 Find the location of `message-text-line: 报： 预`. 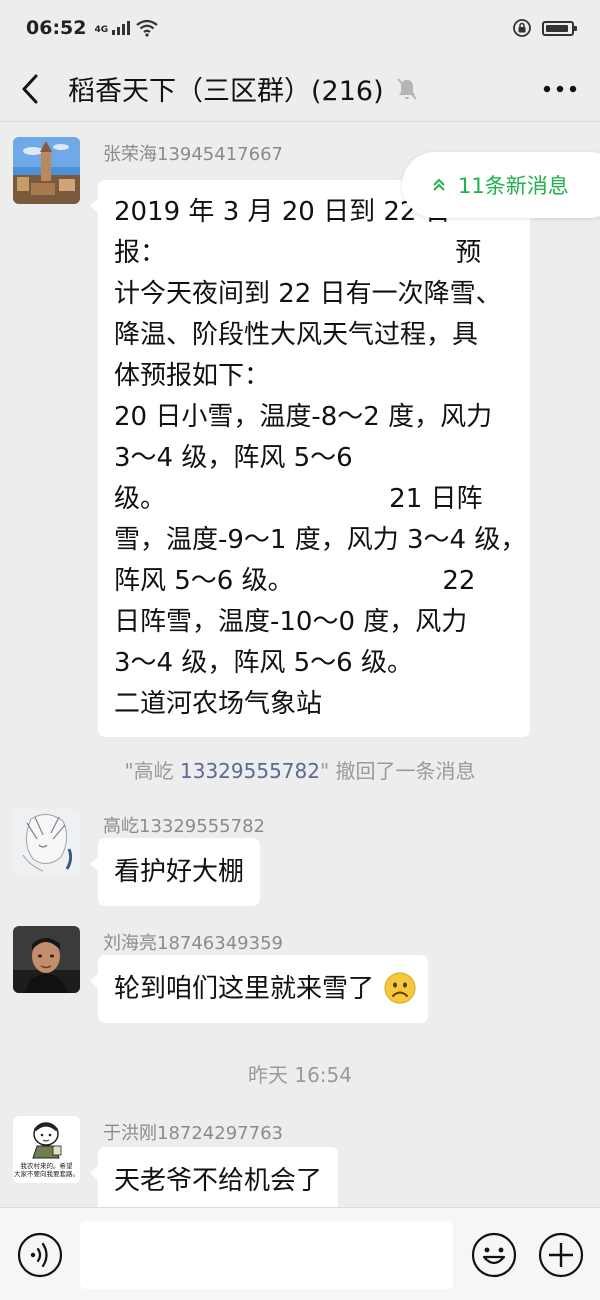

message-text-line: 报： 预 is located at coordinates (298, 253).